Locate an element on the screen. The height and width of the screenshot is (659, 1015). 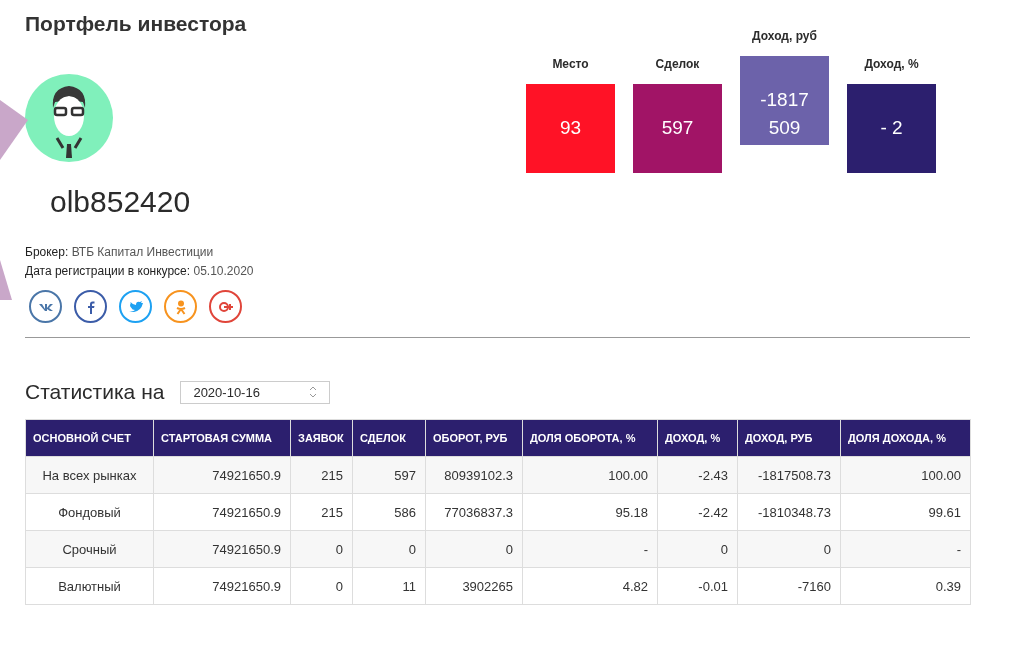
table-cell: 3902265 is located at coordinates (474, 586).